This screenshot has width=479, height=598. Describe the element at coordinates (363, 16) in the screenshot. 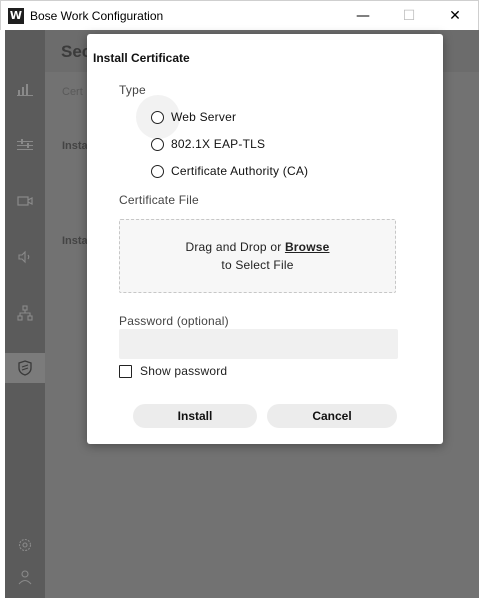

I see `minimize-button: —` at that location.